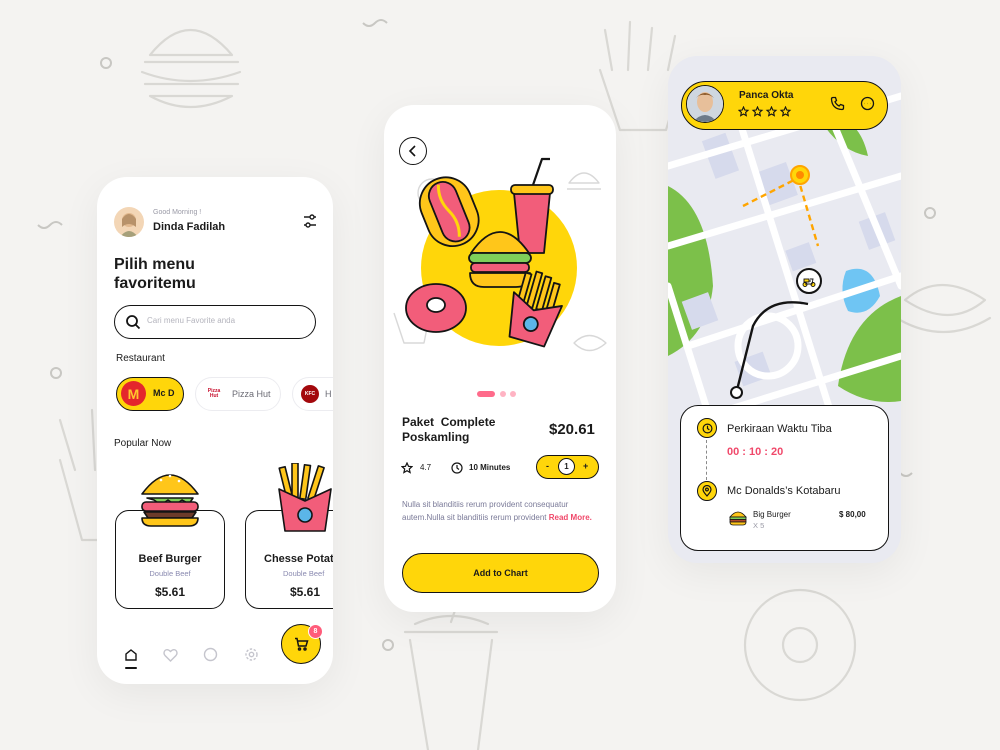  What do you see at coordinates (301, 644) in the screenshot?
I see `cart-icon` at bounding box center [301, 644].